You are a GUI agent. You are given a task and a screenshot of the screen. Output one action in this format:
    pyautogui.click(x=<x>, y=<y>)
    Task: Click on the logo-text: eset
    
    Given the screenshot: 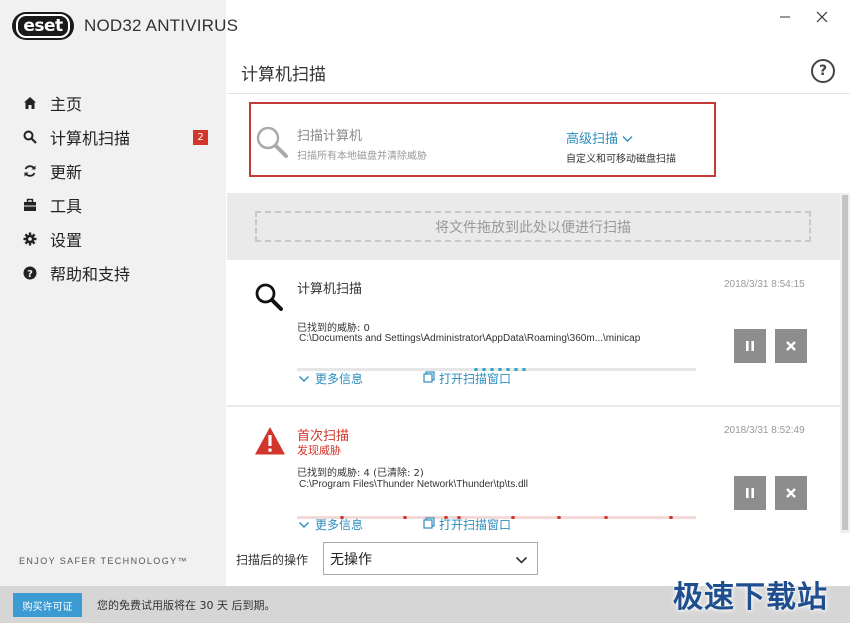 What is the action you would take?
    pyautogui.click(x=43, y=26)
    